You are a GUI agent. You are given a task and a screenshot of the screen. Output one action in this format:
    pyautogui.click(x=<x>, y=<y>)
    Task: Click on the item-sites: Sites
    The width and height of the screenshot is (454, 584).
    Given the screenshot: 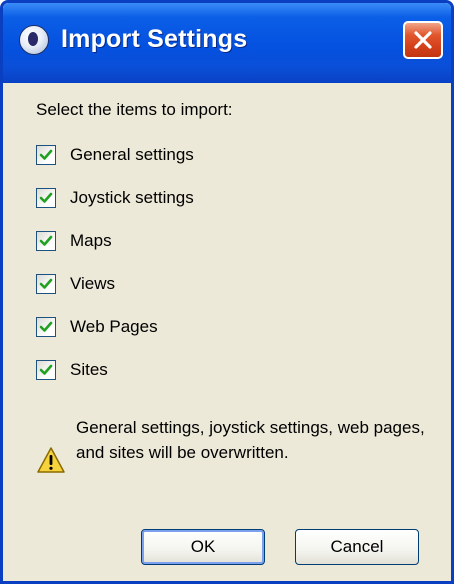 What is the action you would take?
    pyautogui.click(x=72, y=370)
    